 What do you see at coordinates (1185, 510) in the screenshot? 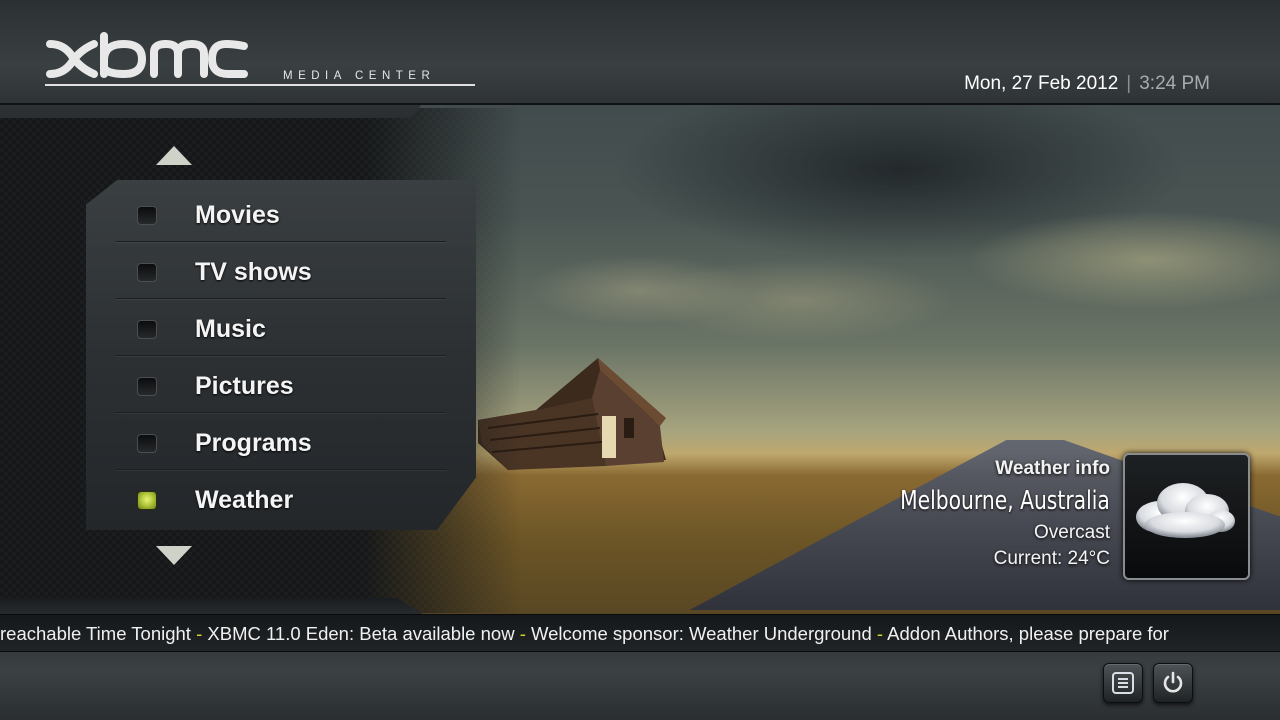
I see `cloud-icon` at bounding box center [1185, 510].